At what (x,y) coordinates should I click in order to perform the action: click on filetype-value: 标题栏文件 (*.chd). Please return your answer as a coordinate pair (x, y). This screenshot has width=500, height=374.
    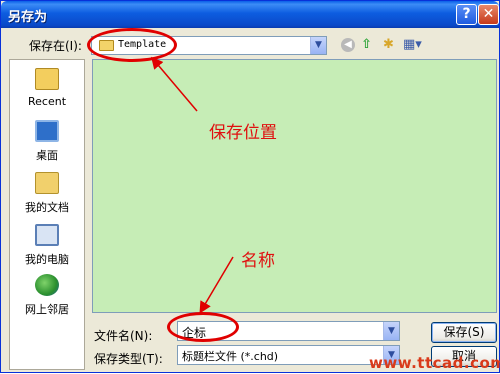
    Looking at the image, I should click on (230, 356).